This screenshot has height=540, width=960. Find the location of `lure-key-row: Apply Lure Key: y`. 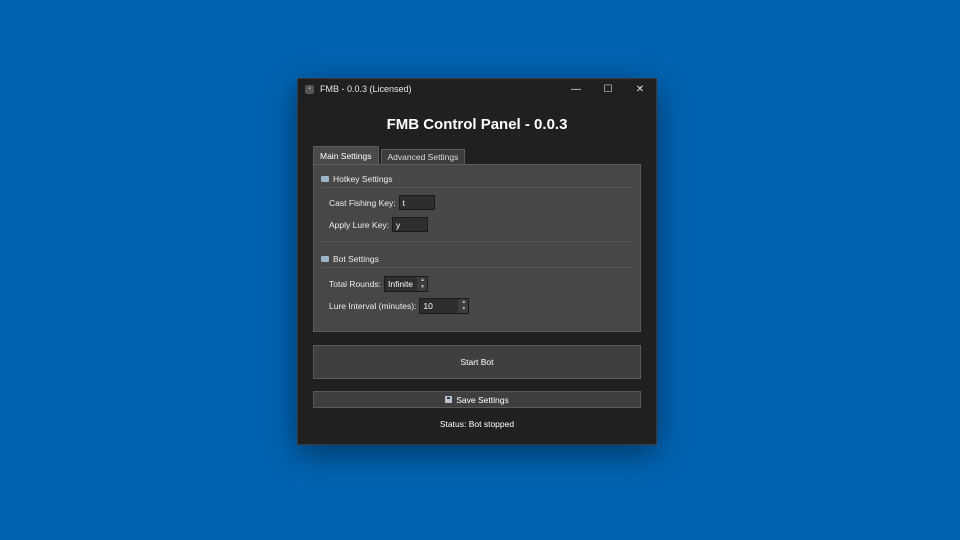

lure-key-row: Apply Lure Key: y is located at coordinates (379, 224).